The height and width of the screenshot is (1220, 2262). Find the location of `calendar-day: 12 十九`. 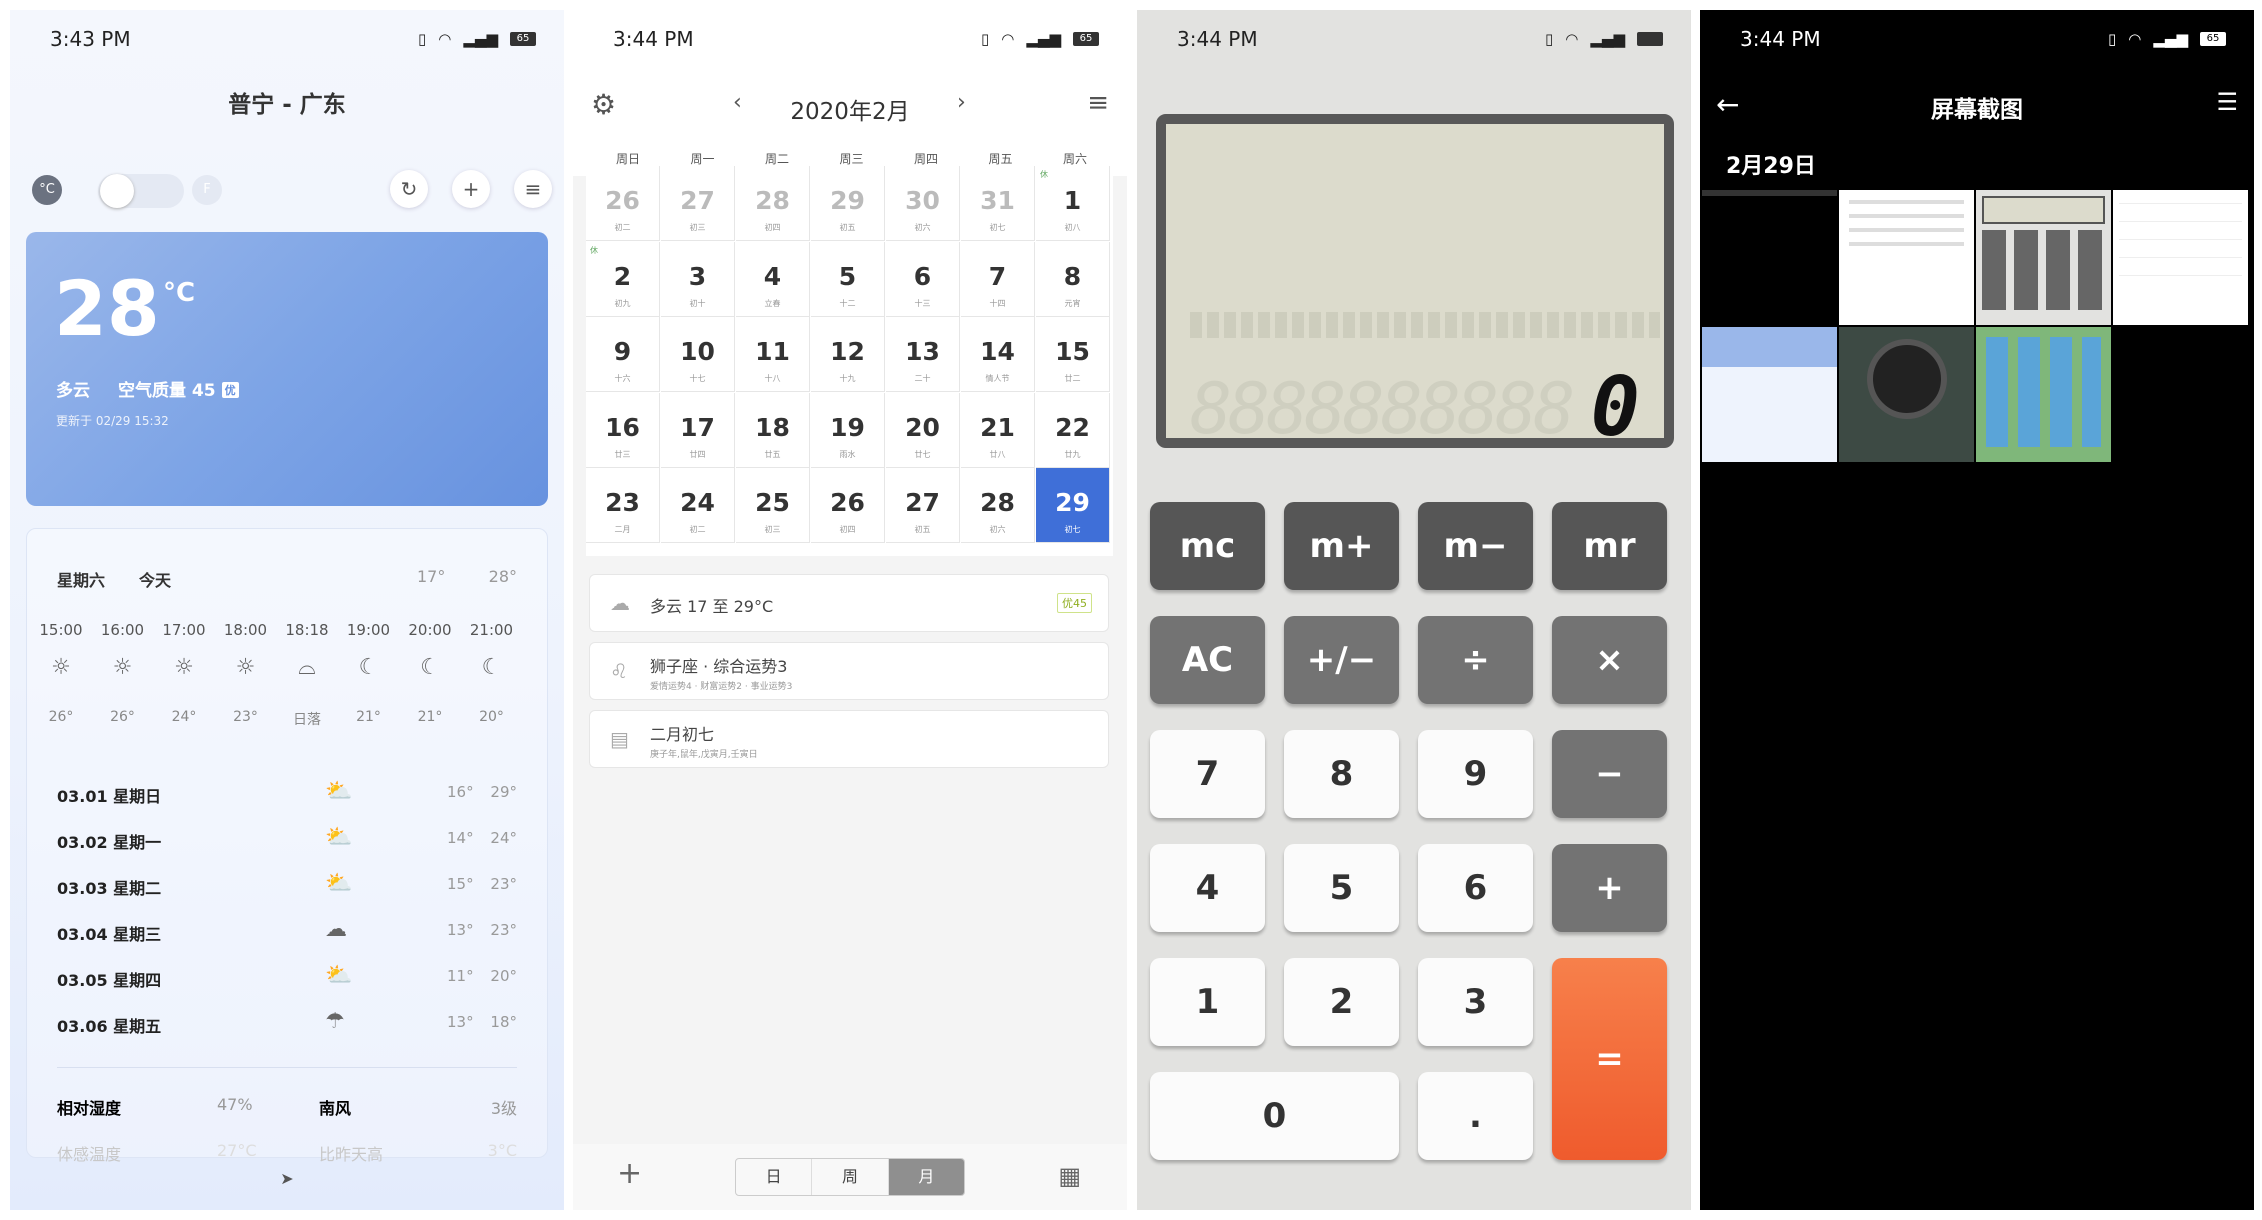

calendar-day: 12 十九 is located at coordinates (848, 354).